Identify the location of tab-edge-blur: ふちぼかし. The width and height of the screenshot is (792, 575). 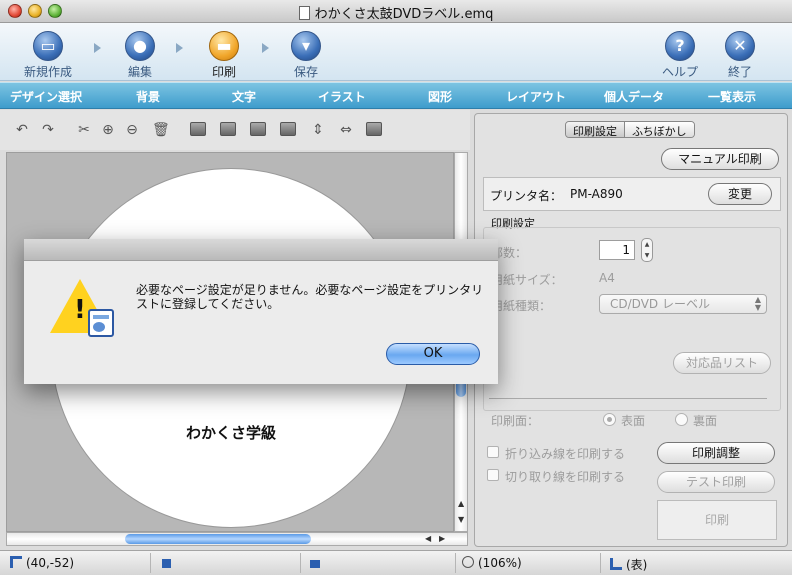
(659, 129).